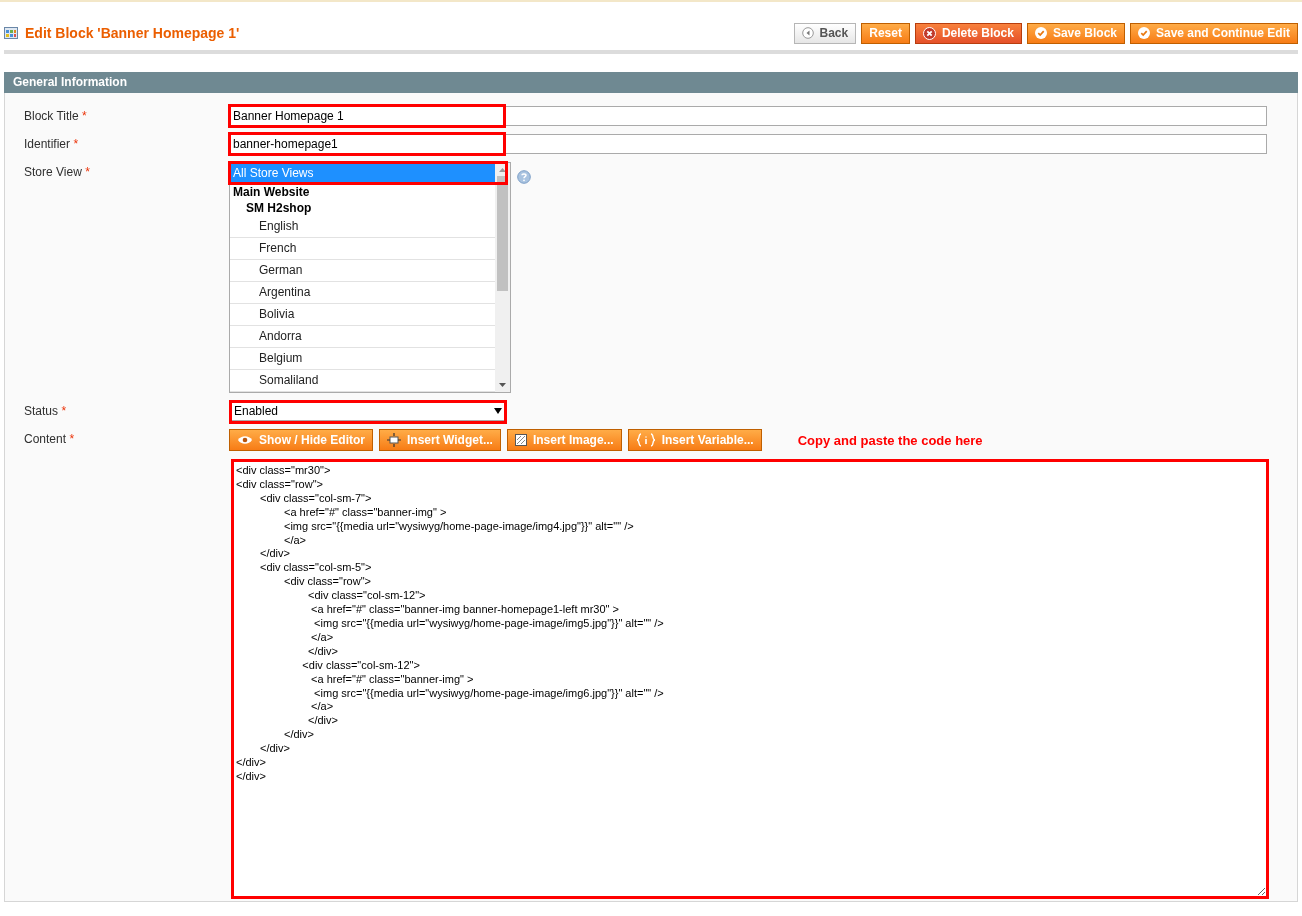 This screenshot has height=916, width=1302. I want to click on close-icon, so click(929, 33).